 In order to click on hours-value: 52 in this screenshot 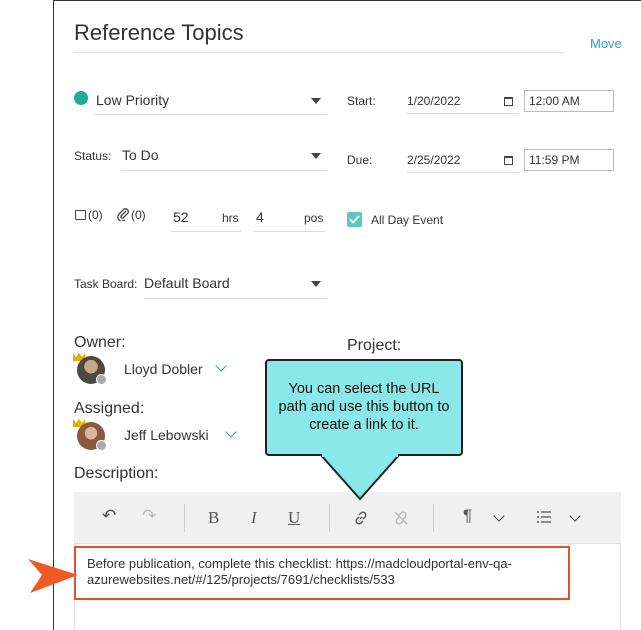, I will do `click(181, 217)`.